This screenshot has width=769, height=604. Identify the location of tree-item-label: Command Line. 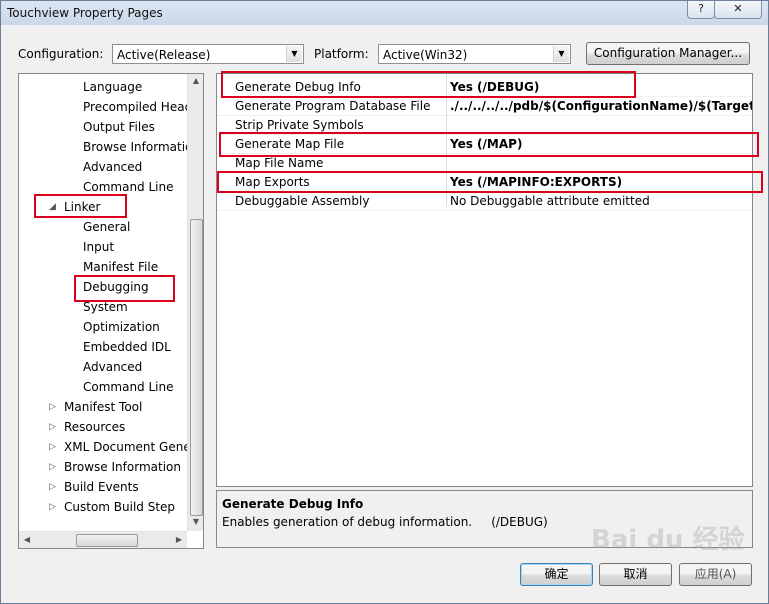
(128, 387).